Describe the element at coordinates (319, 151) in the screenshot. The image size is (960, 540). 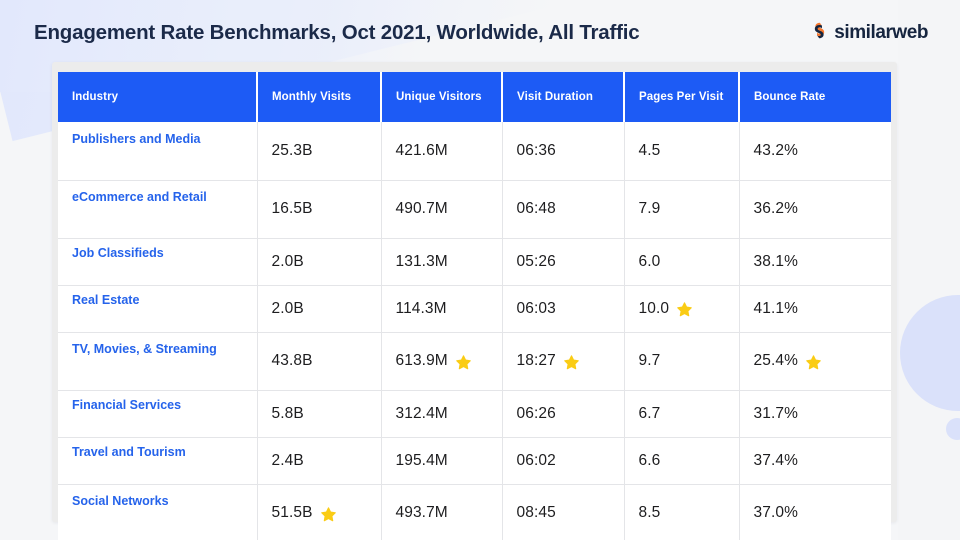
I see `cell-monthly-visits: 25.3B` at that location.